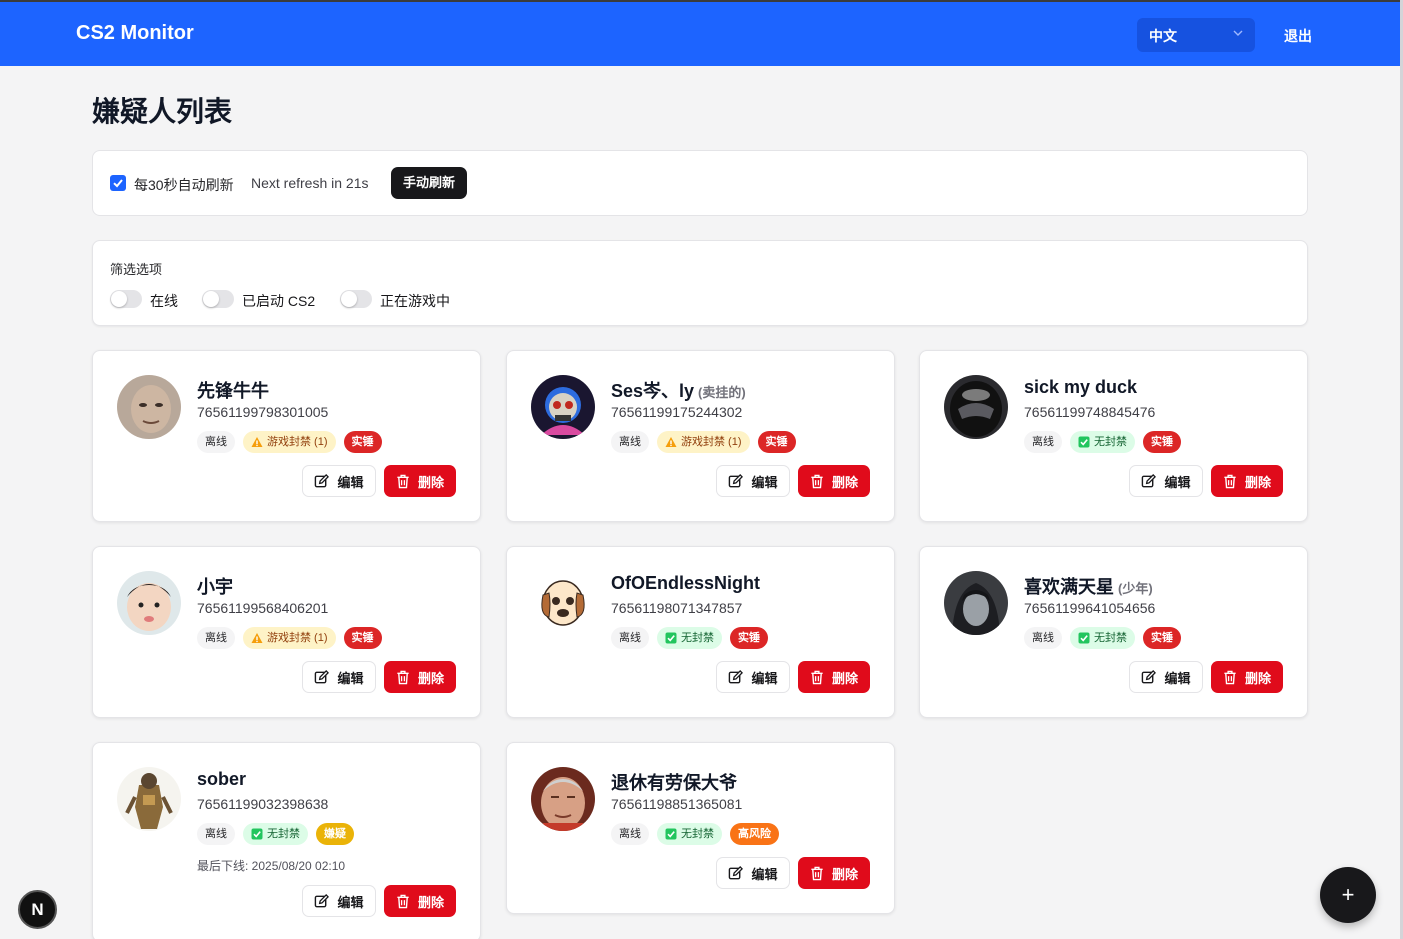 The image size is (1403, 939). I want to click on filter-cs2-launched-toggle, so click(218, 299).